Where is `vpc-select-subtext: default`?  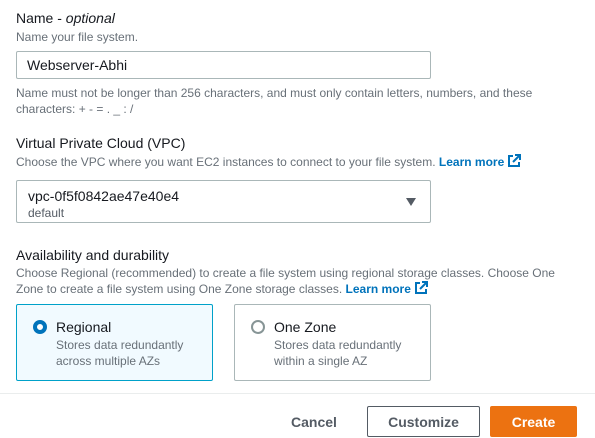 vpc-select-subtext: default is located at coordinates (46, 213).